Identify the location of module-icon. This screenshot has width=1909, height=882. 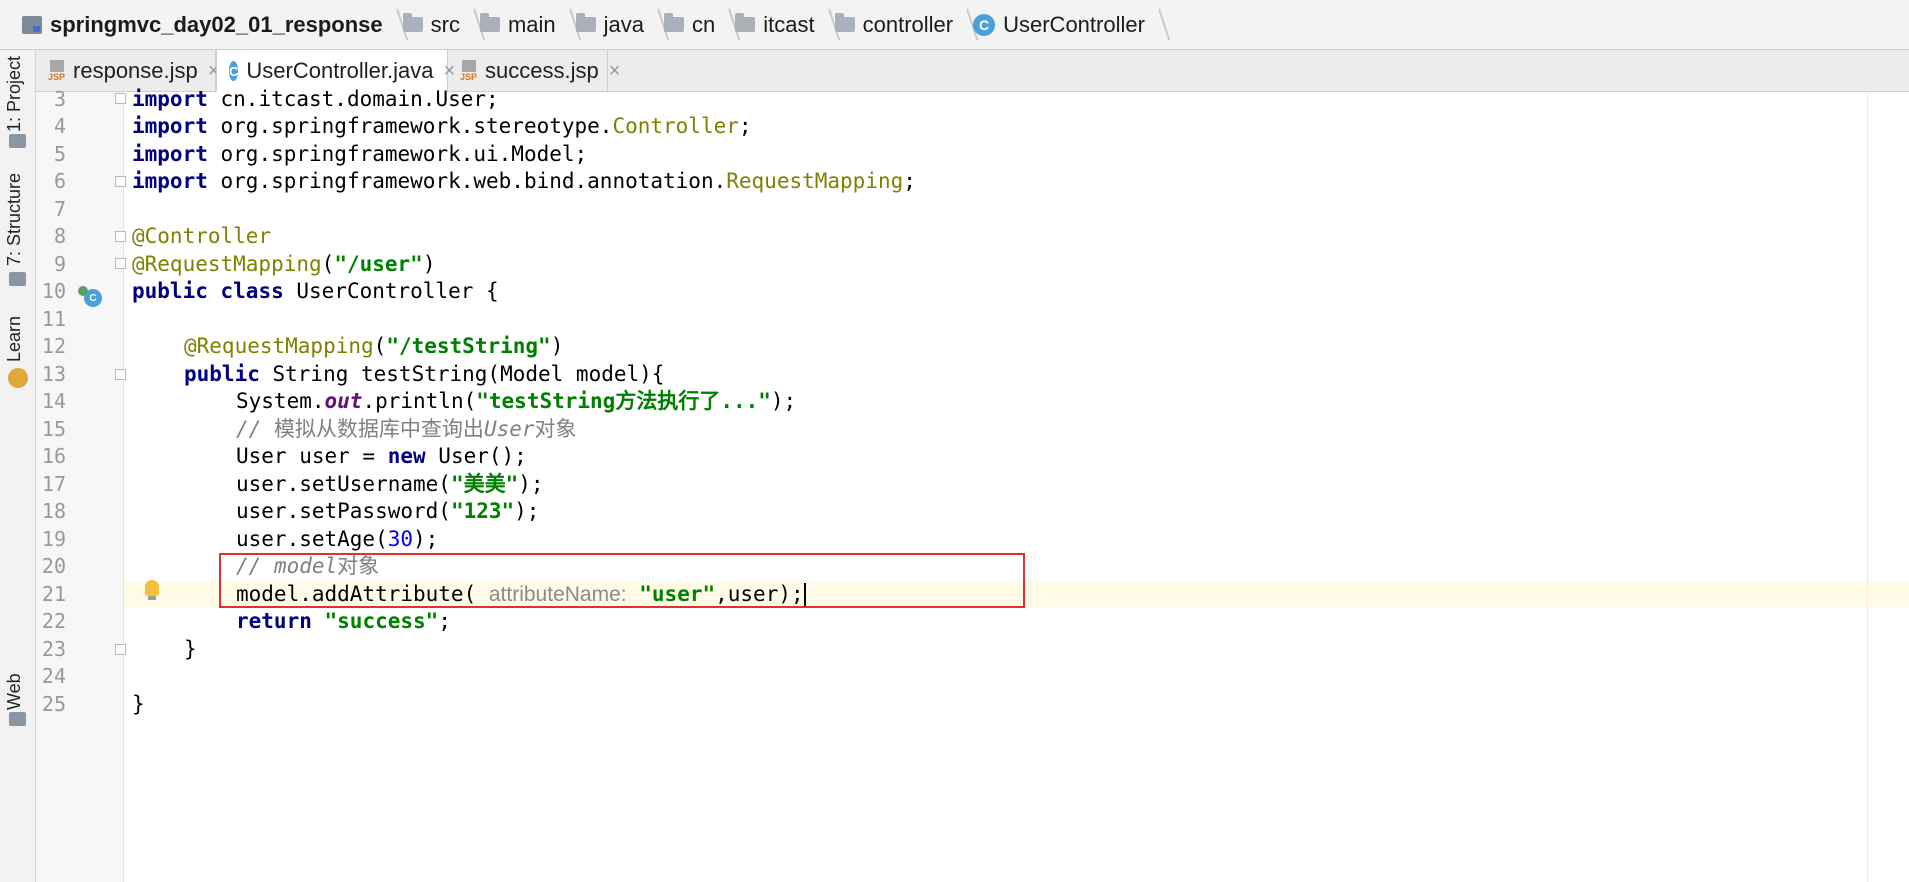
(32, 24).